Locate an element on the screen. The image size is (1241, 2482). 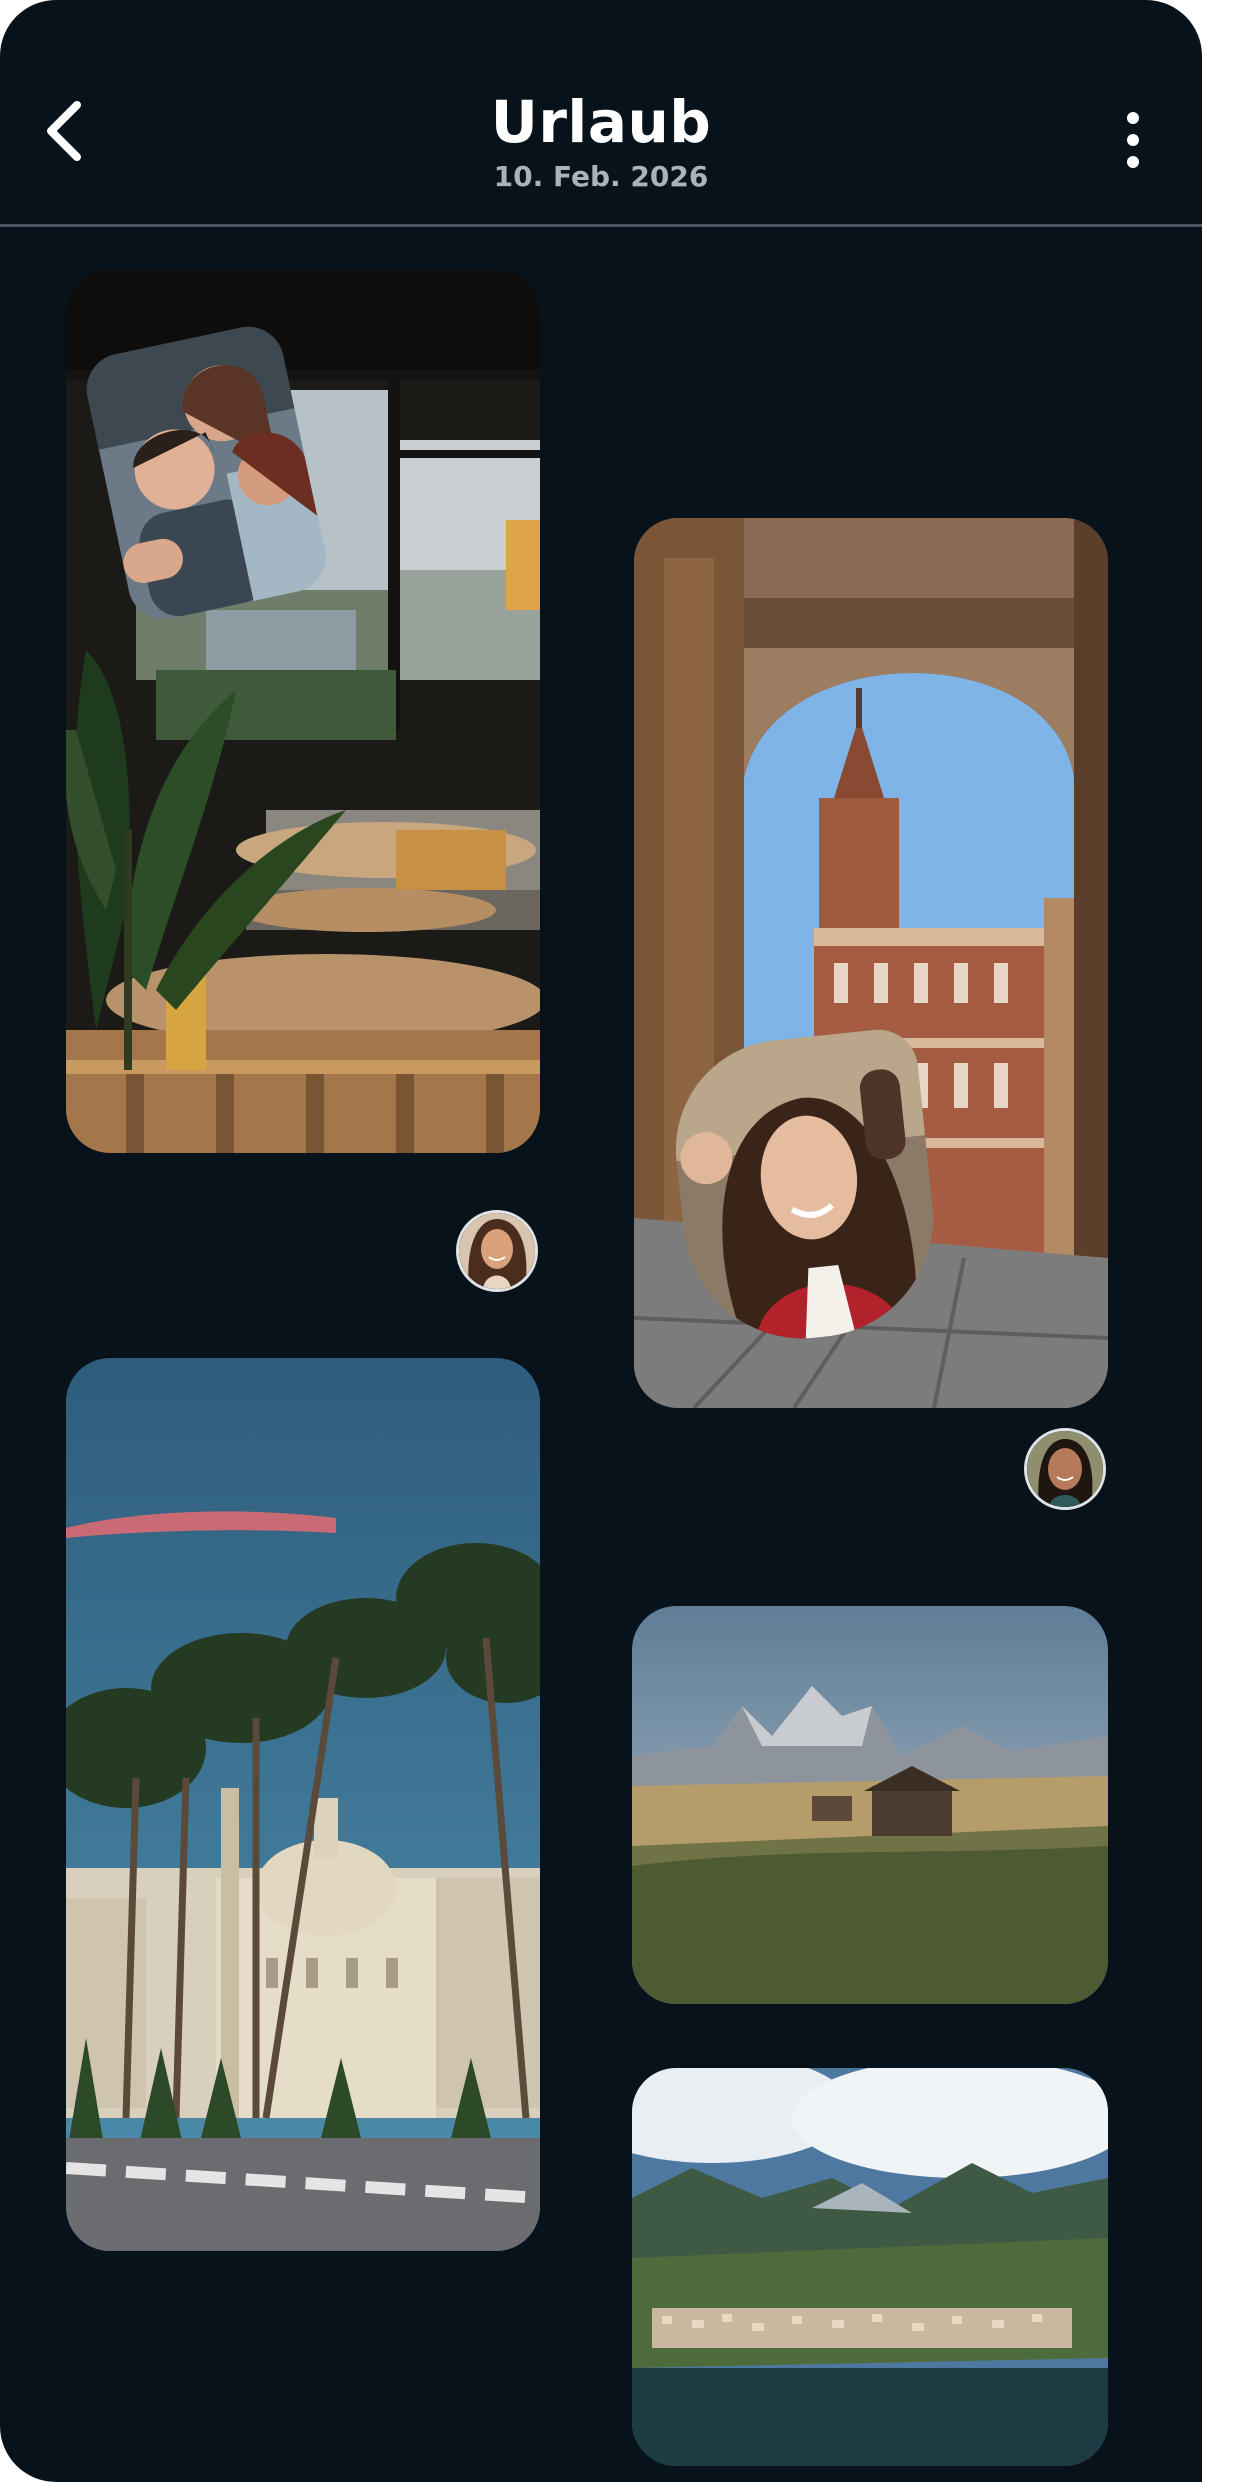
photo-lake is located at coordinates (870, 2267).